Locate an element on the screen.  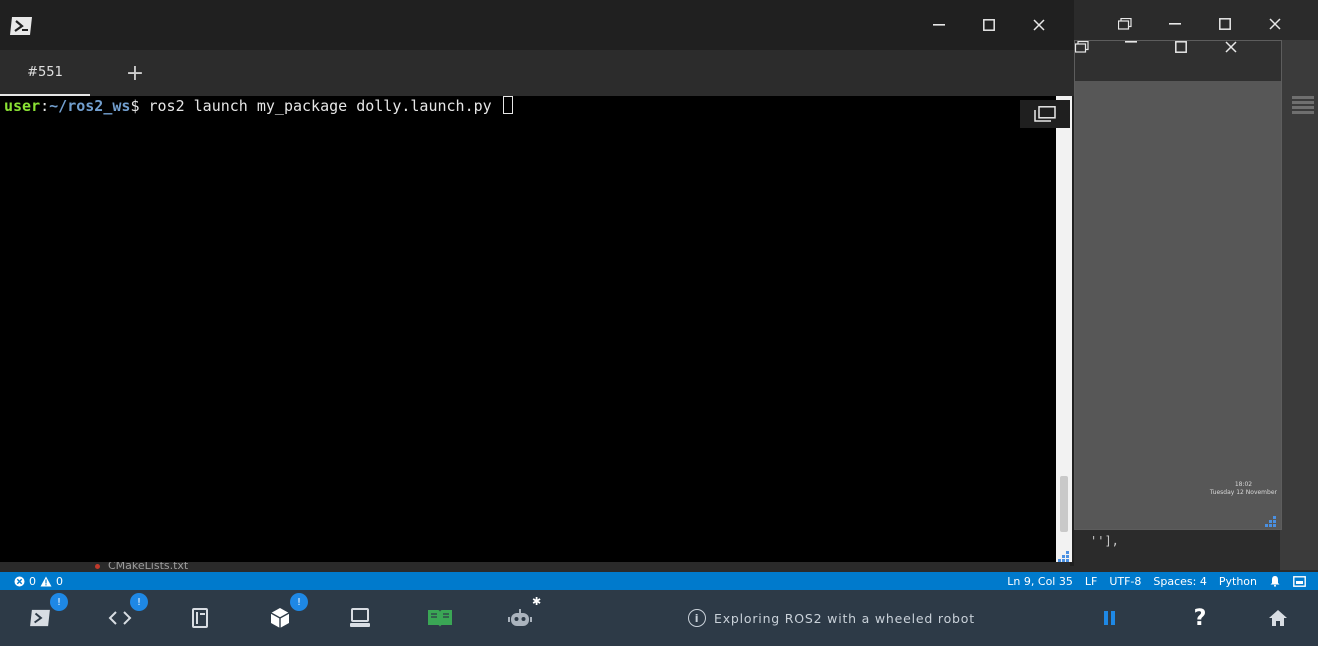
line-ending: LF is located at coordinates (1091, 581).